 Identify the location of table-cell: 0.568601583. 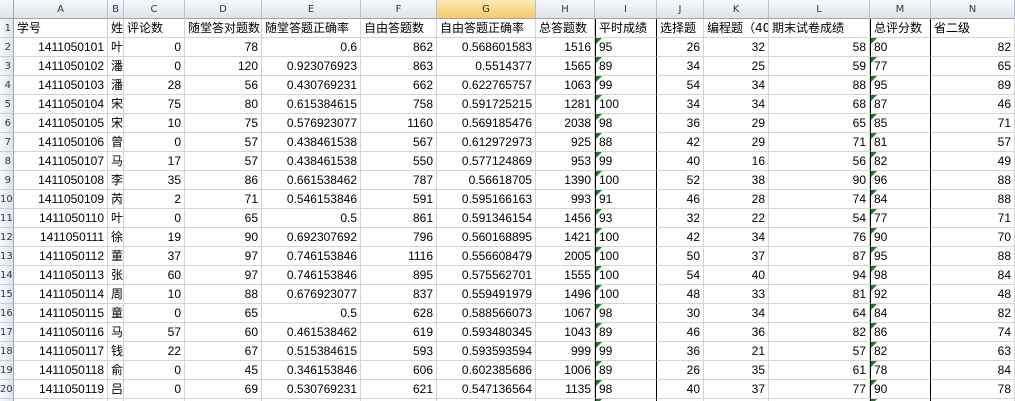
(486, 47).